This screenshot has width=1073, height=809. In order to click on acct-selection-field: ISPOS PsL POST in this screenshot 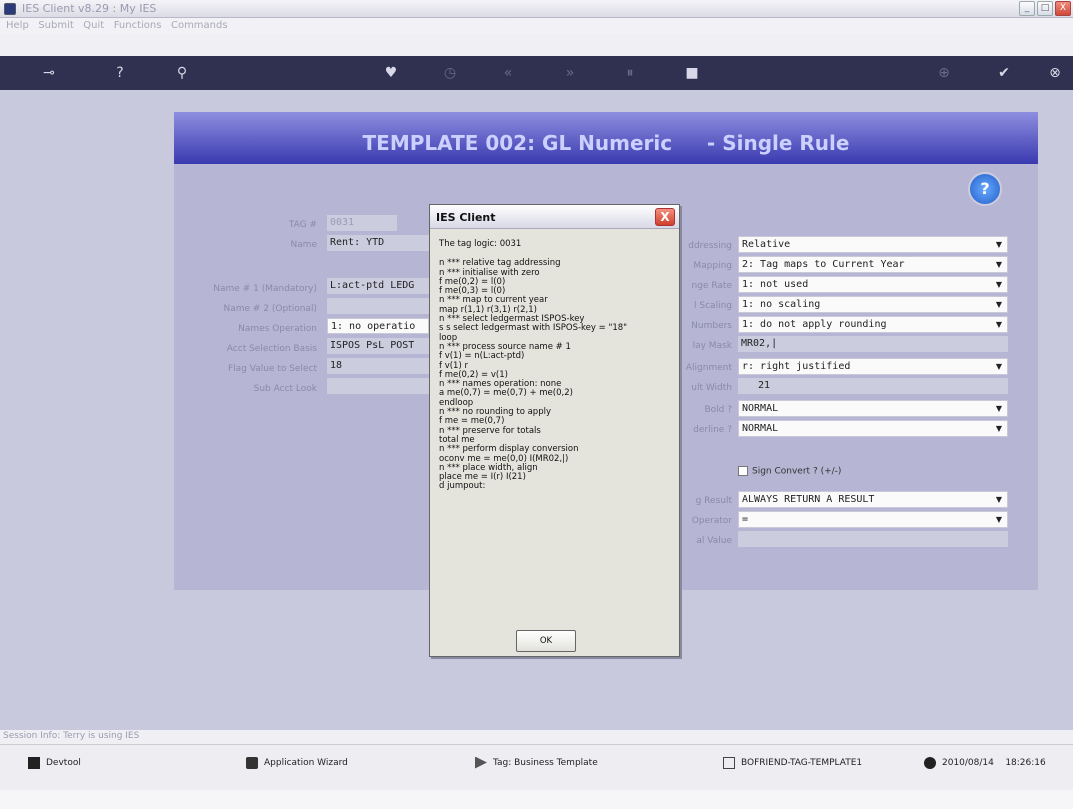, I will do `click(378, 346)`.